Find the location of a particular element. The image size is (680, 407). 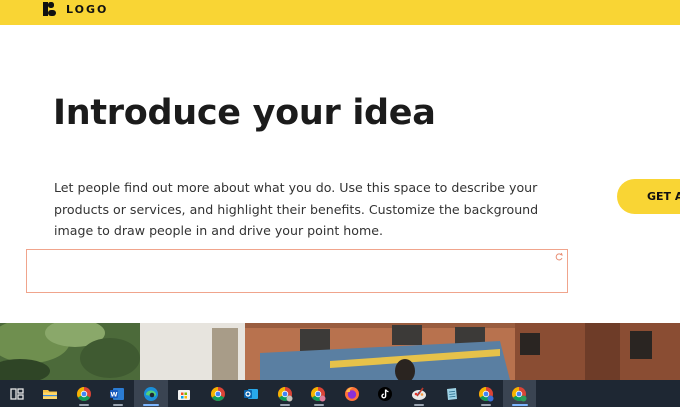

file-explorer-icon is located at coordinates (50, 394).